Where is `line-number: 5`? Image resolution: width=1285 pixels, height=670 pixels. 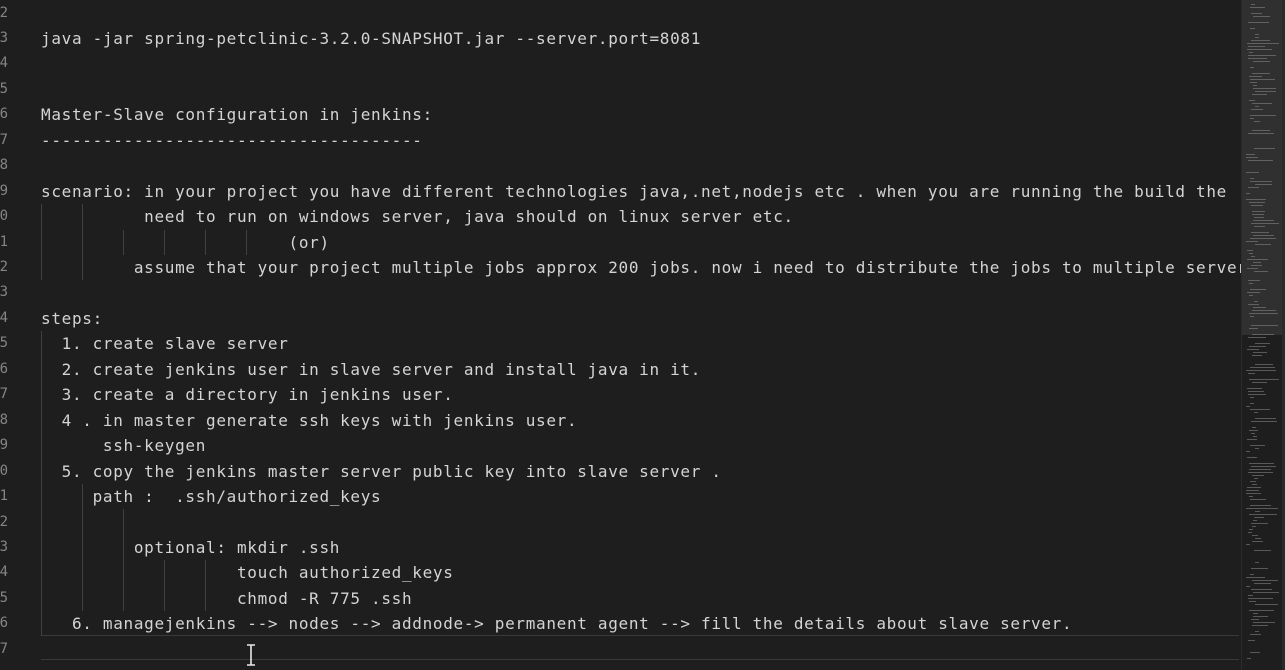 line-number: 5 is located at coordinates (4, 343).